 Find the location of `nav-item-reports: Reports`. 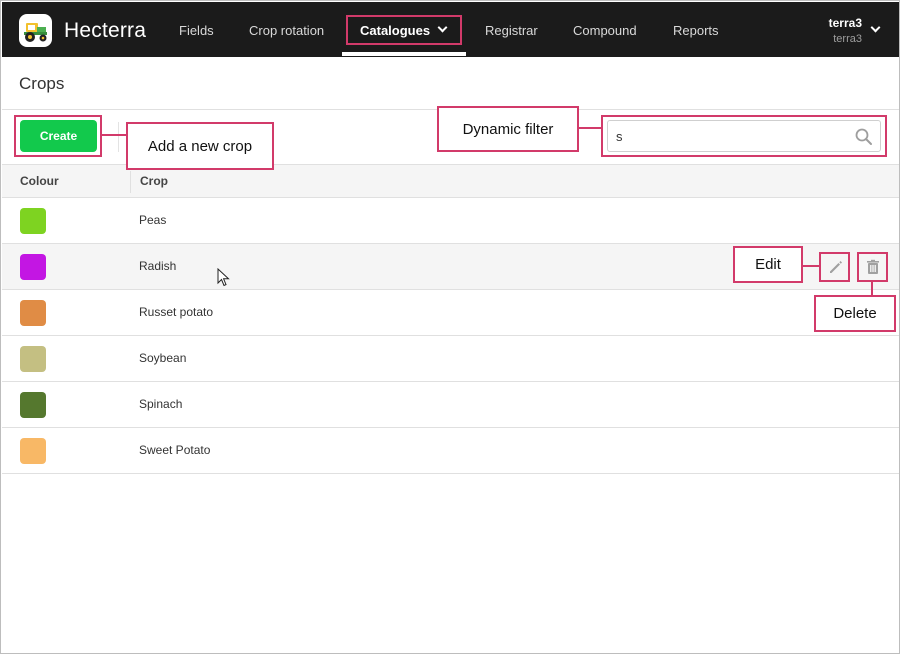

nav-item-reports: Reports is located at coordinates (696, 30).